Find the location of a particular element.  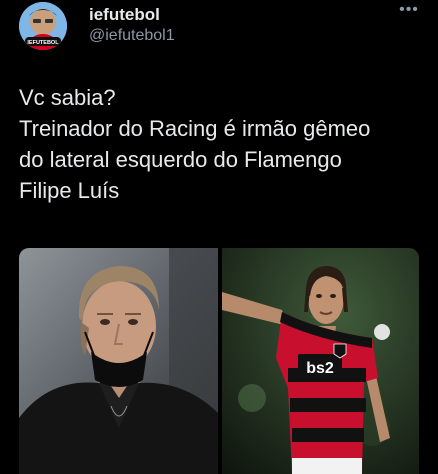

tweet-text-line: Treinador do Racing é irmão gêmeo is located at coordinates (195, 128).